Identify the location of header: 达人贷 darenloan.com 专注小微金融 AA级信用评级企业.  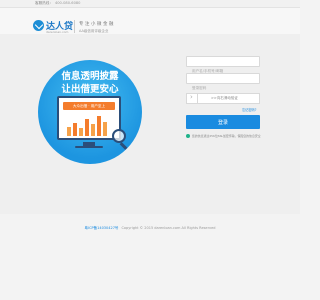
(150, 21).